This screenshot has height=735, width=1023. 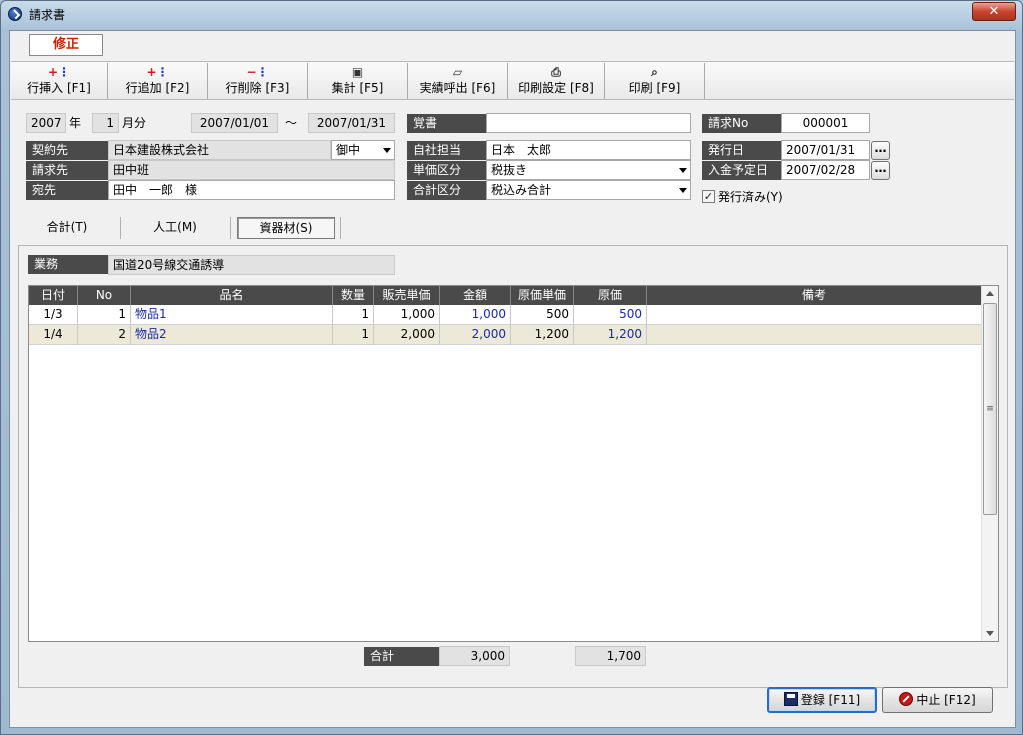 What do you see at coordinates (53, 295) in the screenshot?
I see `col-date: 日付` at bounding box center [53, 295].